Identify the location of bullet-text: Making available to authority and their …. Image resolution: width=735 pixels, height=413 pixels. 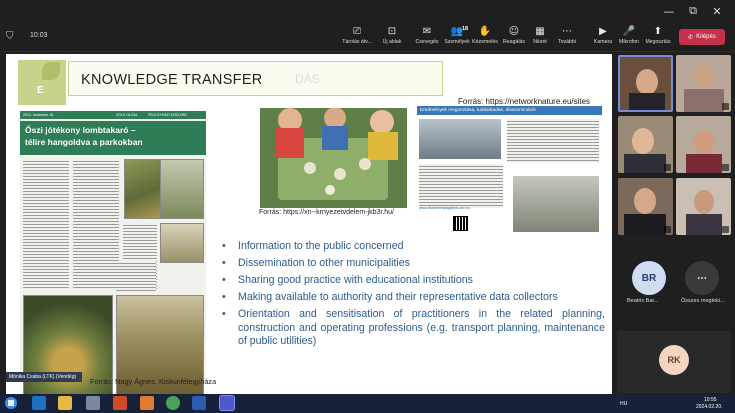
(398, 297).